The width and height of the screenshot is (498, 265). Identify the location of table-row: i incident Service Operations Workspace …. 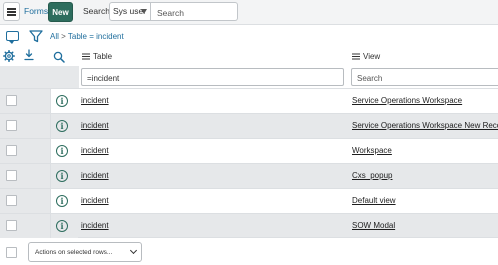
(249, 125).